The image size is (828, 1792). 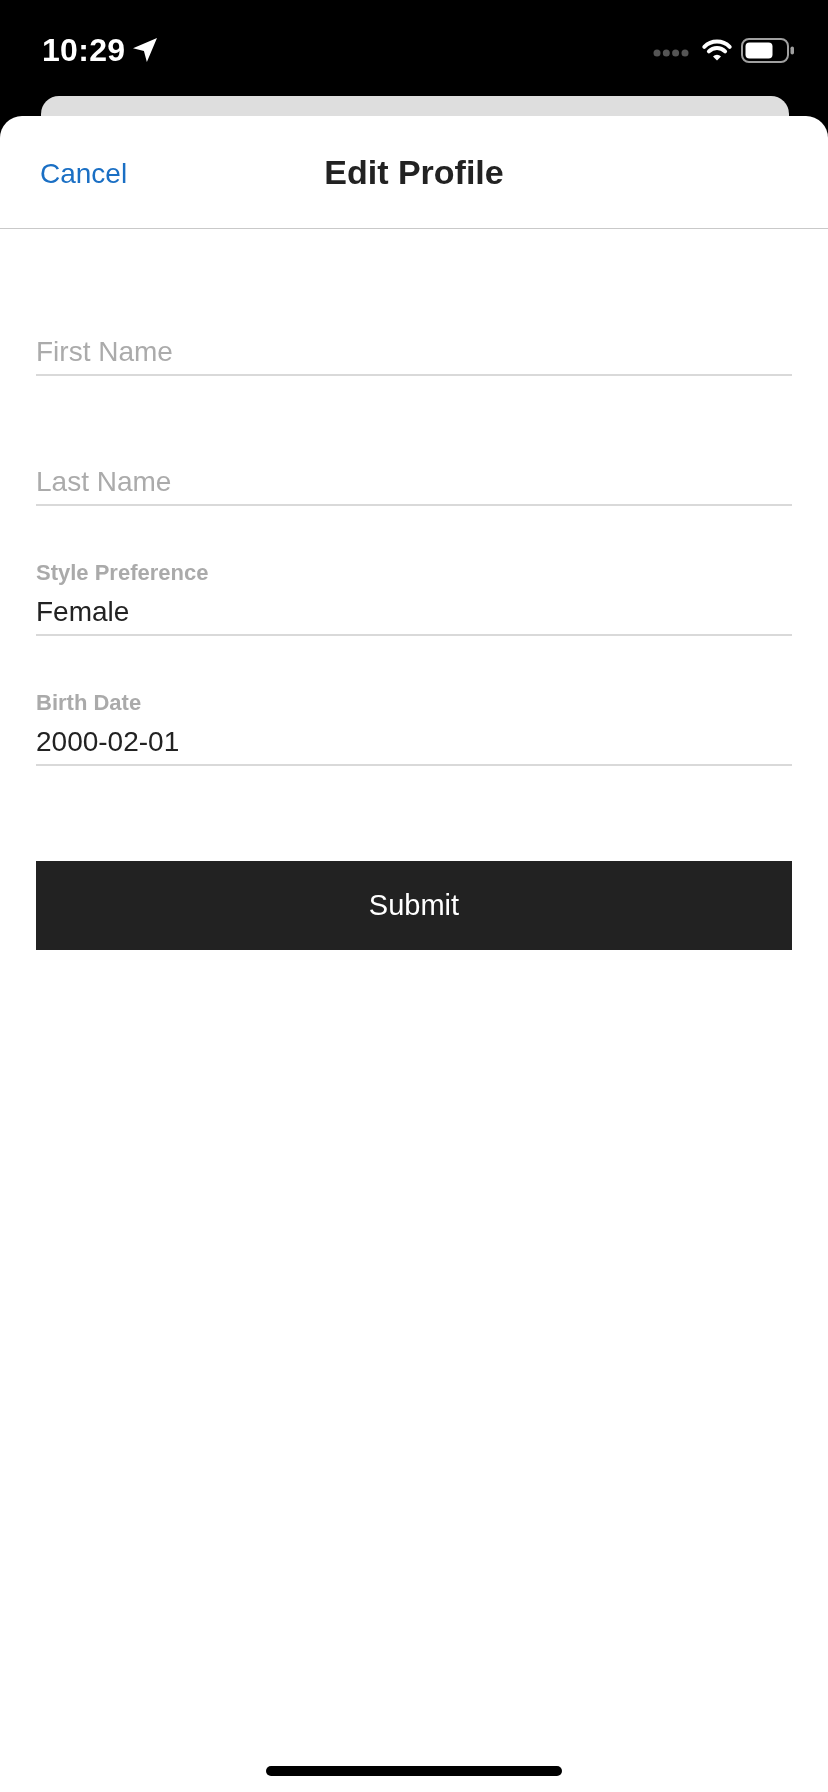 What do you see at coordinates (717, 50) in the screenshot?
I see `wifi-icon` at bounding box center [717, 50].